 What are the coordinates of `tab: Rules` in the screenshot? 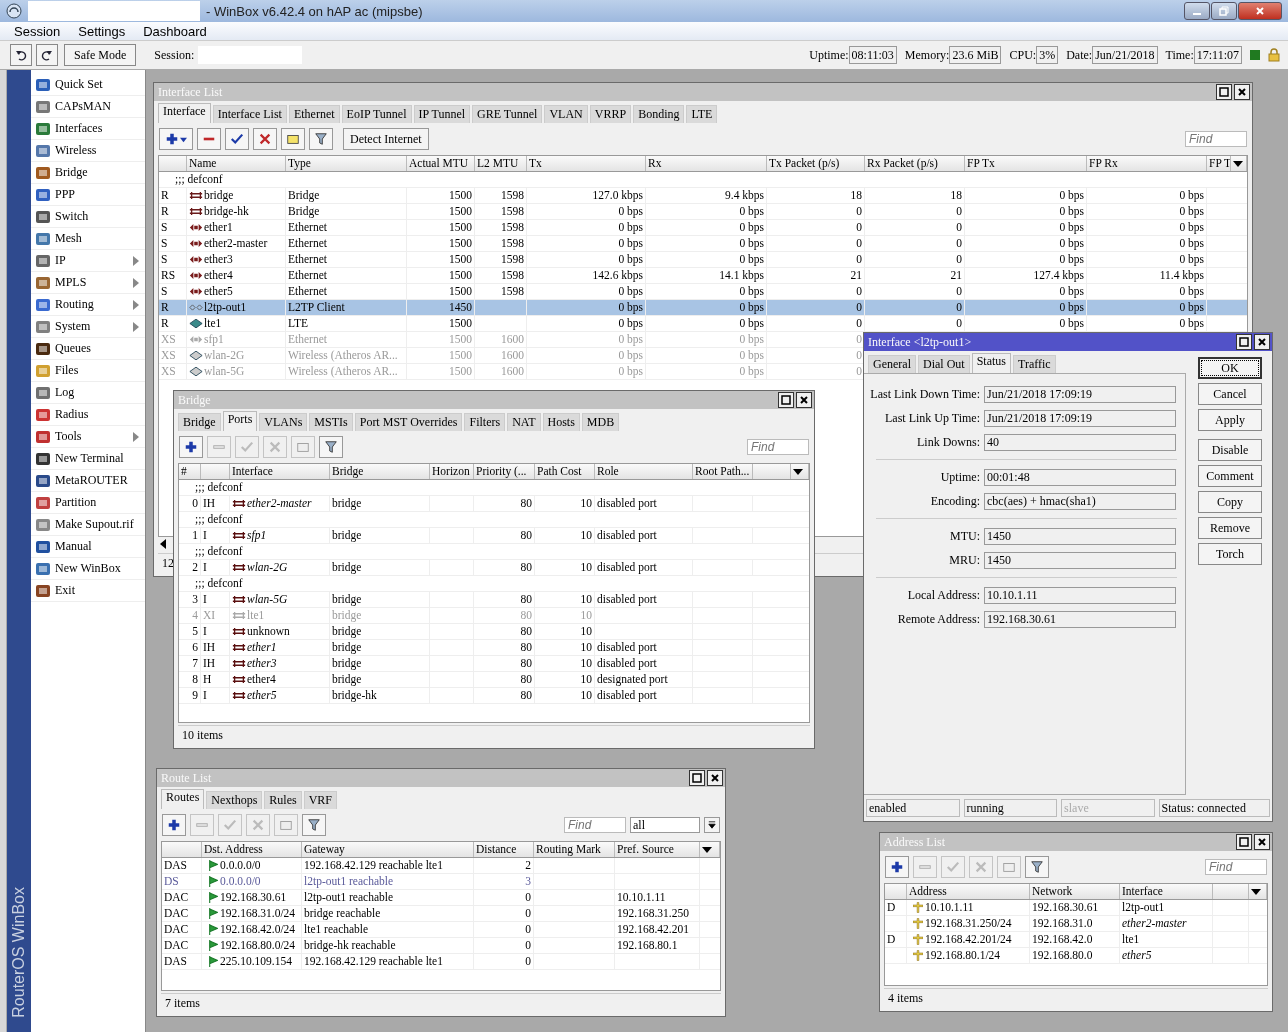 It's located at (283, 800).